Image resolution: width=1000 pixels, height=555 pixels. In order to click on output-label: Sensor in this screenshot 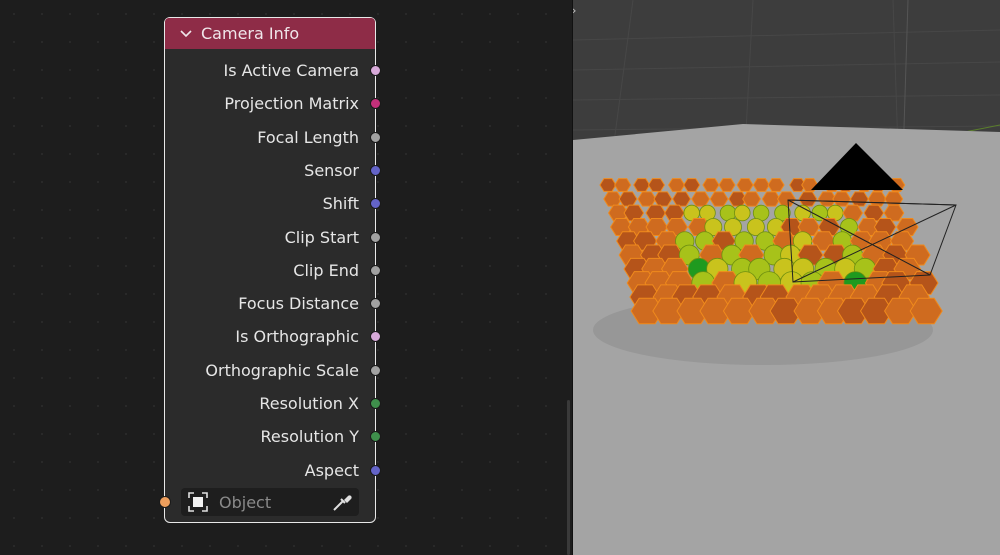, I will do `click(331, 170)`.